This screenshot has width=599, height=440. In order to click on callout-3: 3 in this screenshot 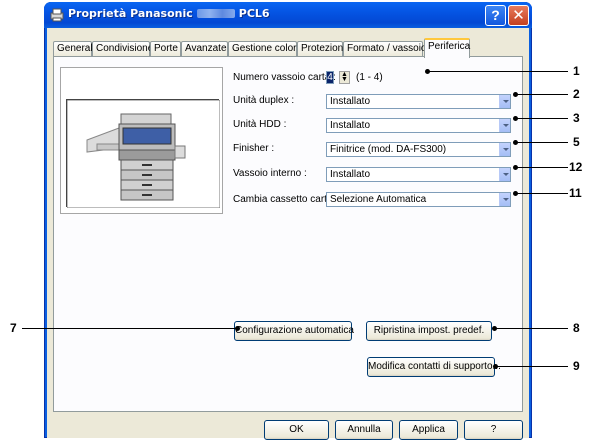, I will do `click(576, 118)`.